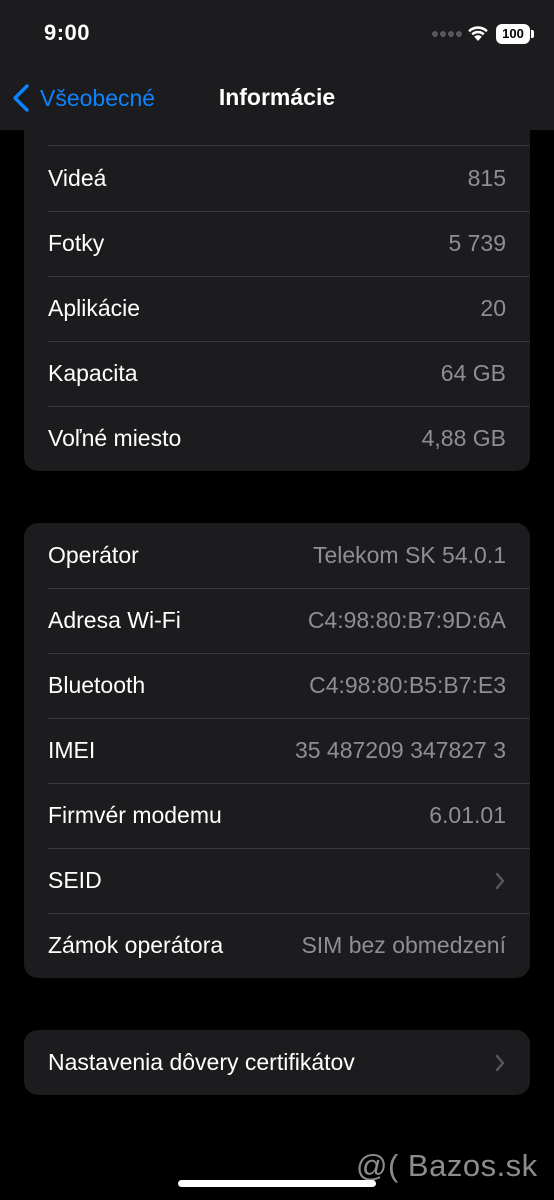  Describe the element at coordinates (76, 243) in the screenshot. I see `row-label: Fotky` at that location.